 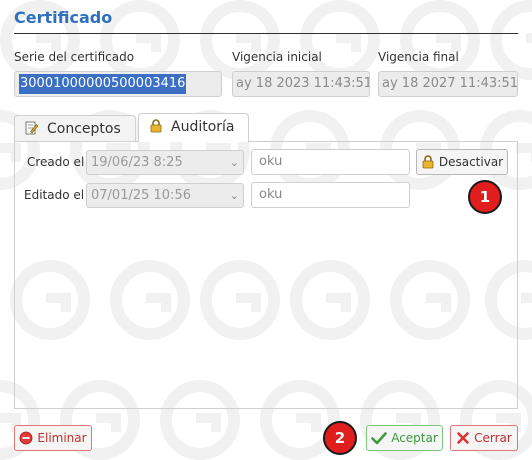 What do you see at coordinates (330, 195) in the screenshot?
I see `editado-user-field: oku` at bounding box center [330, 195].